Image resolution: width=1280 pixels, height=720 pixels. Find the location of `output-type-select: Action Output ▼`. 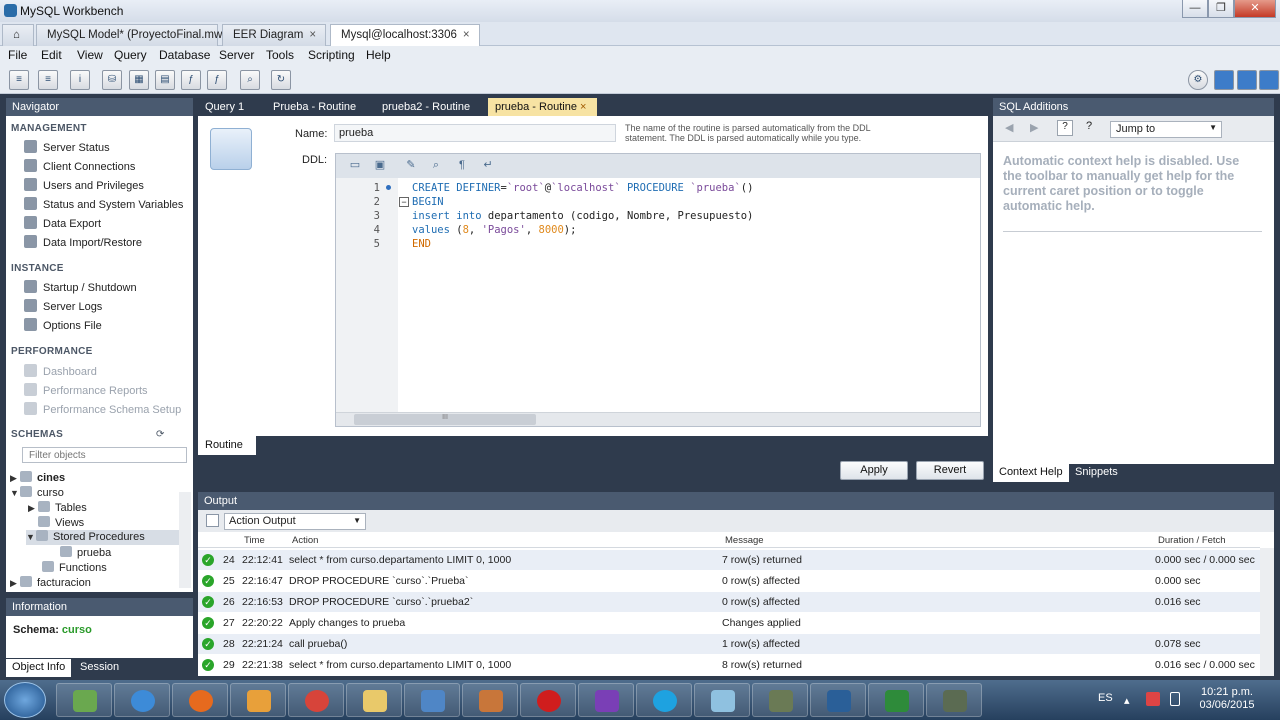

output-type-select: Action Output ▼ is located at coordinates (295, 521).